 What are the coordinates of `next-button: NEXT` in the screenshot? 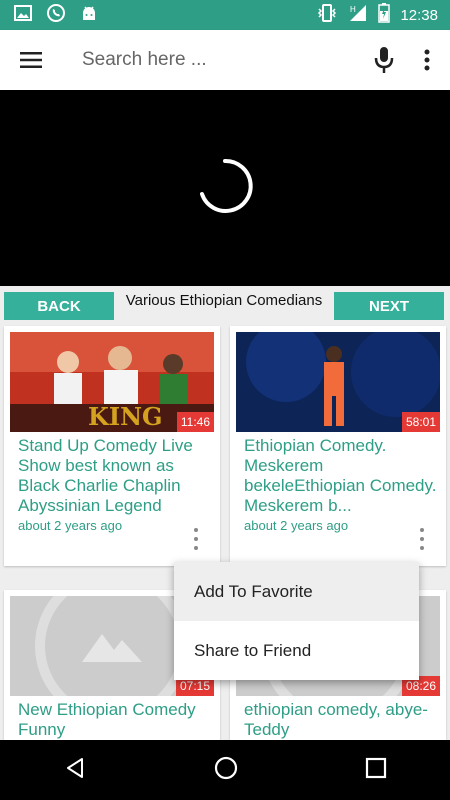 It's located at (389, 306).